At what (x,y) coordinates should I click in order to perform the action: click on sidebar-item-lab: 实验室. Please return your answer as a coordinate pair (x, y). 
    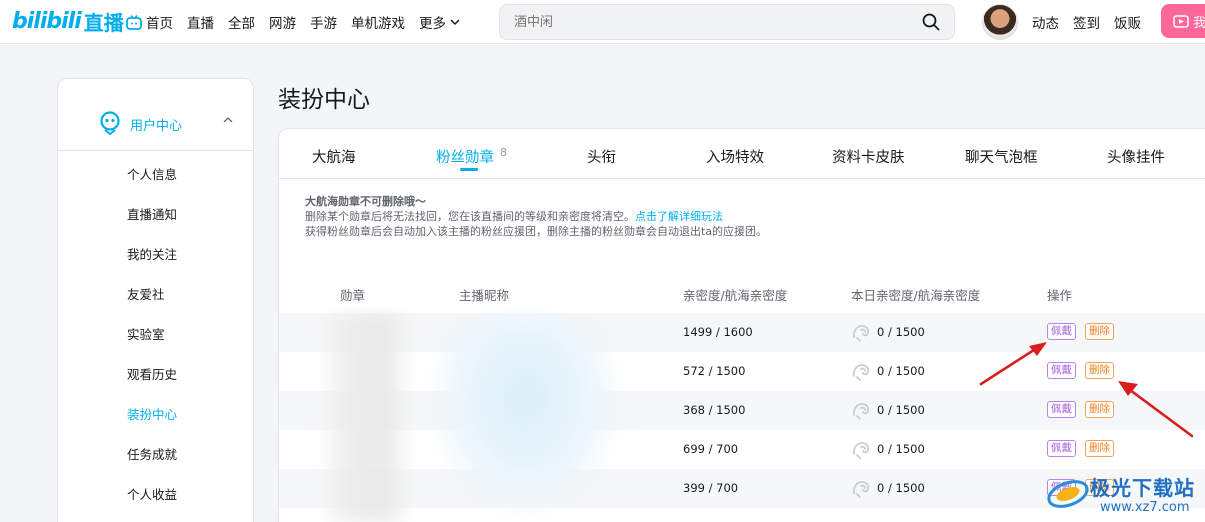
    Looking at the image, I should click on (146, 333).